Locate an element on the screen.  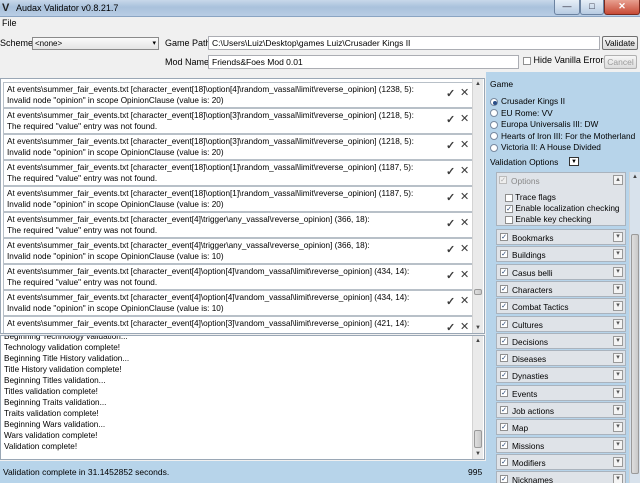
category-row: ✓ Missions ▾ is located at coordinates (561, 444).